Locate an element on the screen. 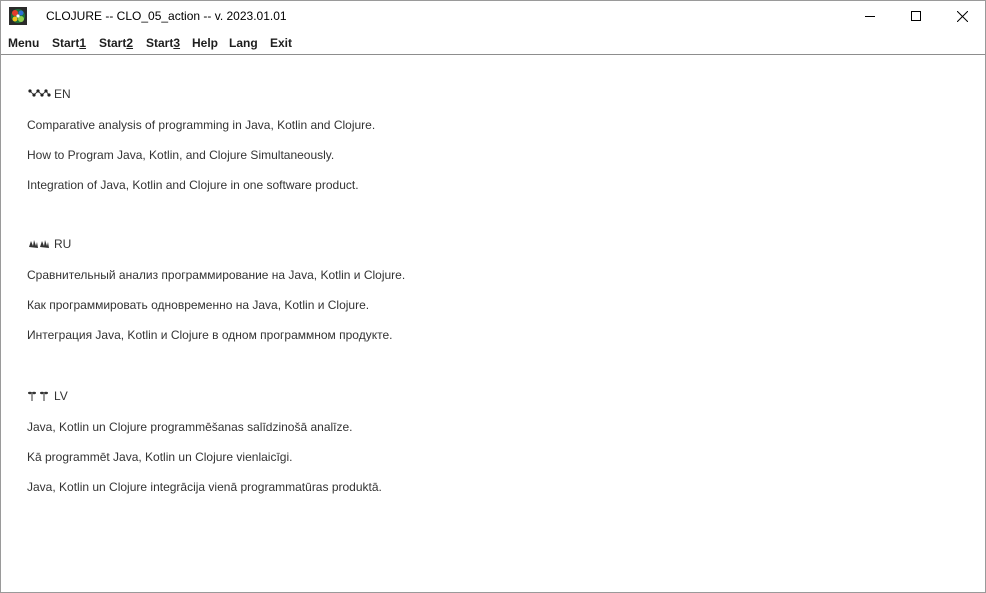 The image size is (986, 593). section-lang-label: LV is located at coordinates (61, 396).